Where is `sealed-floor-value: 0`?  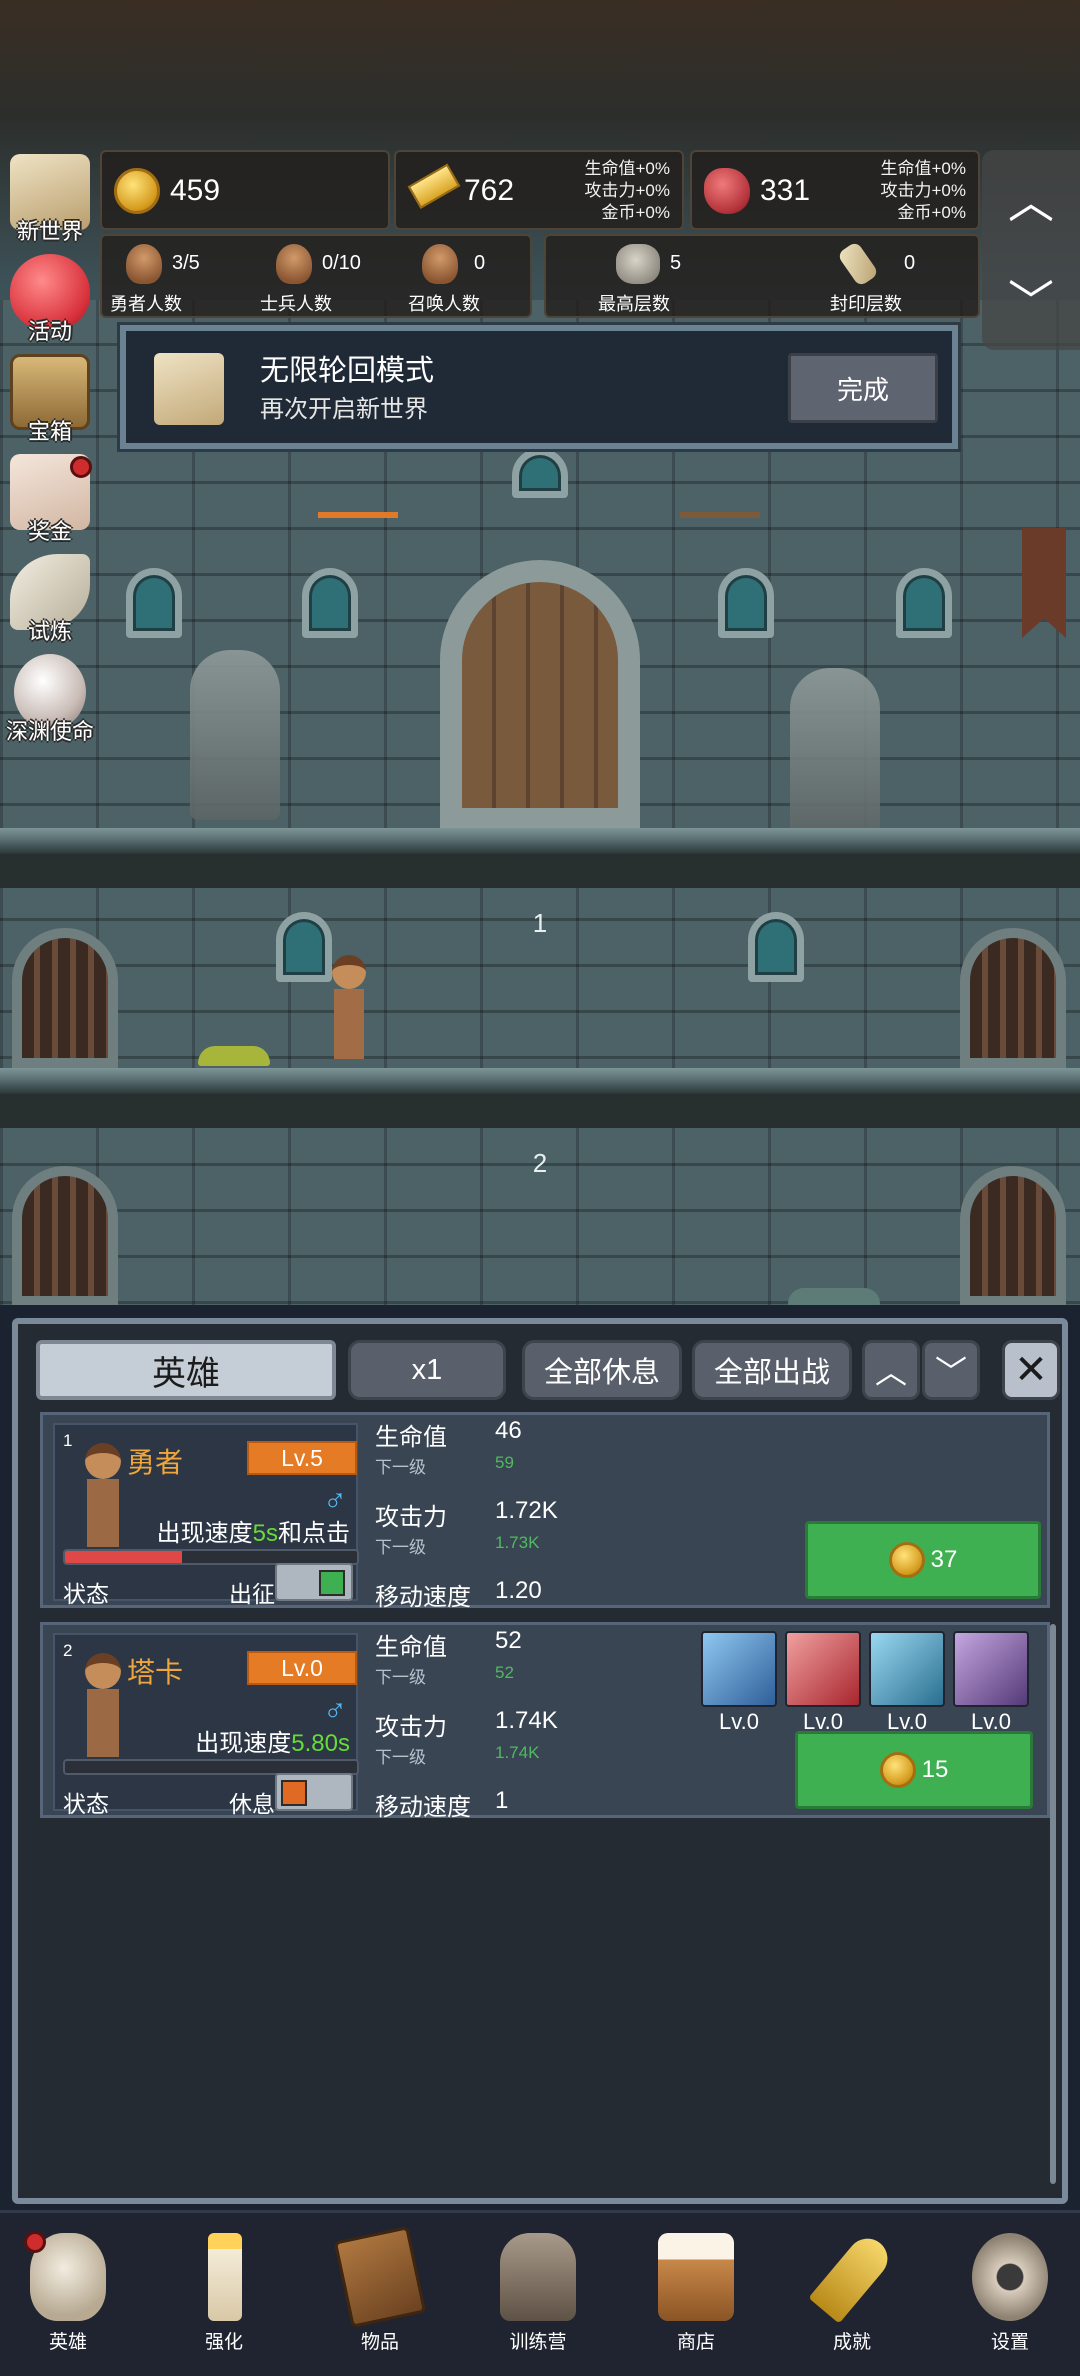
sealed-floor-value: 0 is located at coordinates (910, 263).